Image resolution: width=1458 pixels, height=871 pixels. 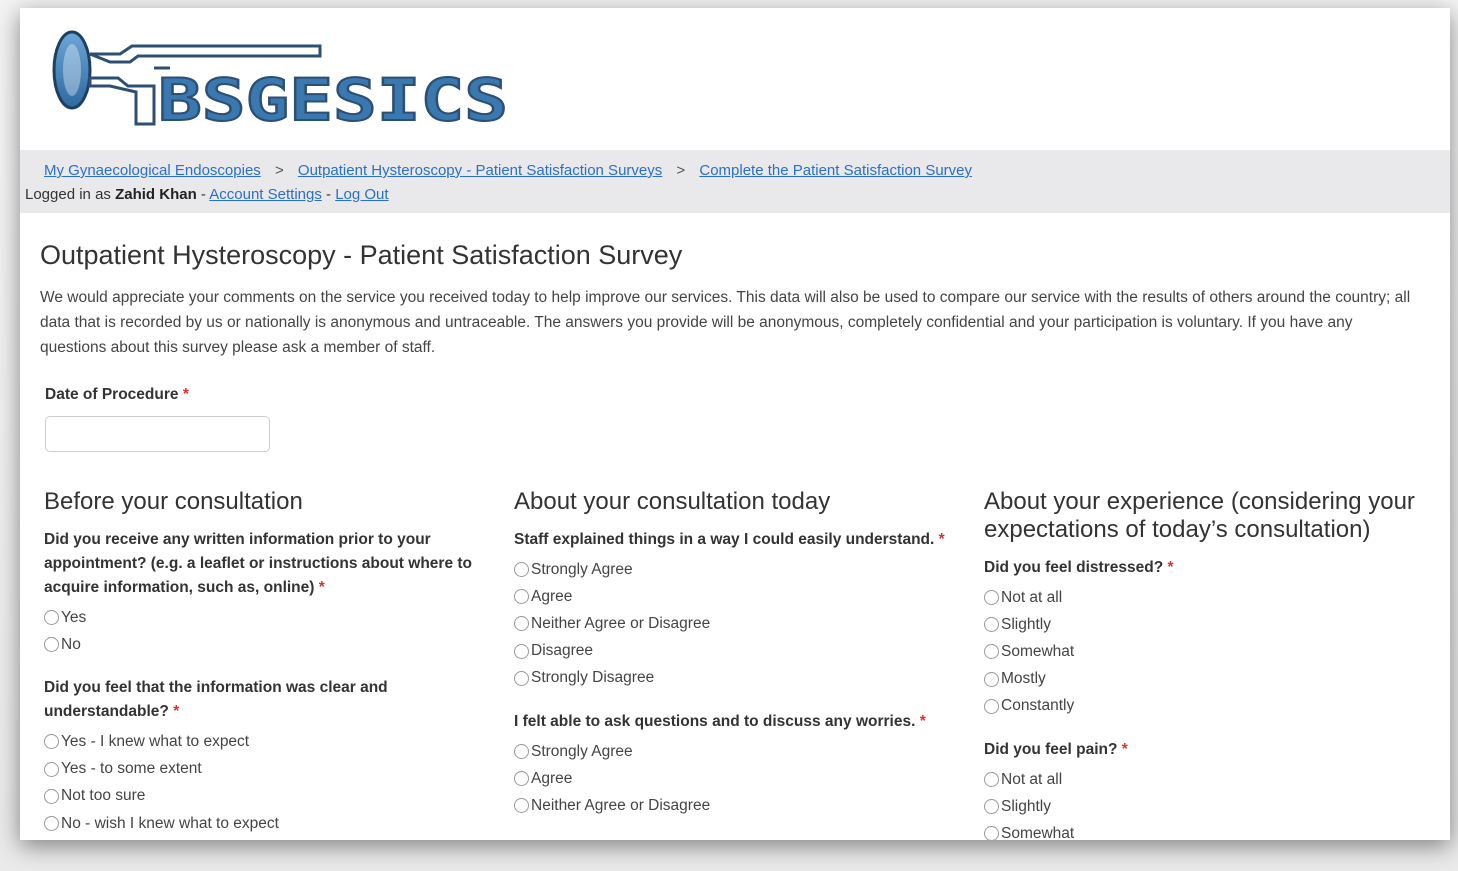 I want to click on radio-option: No - wish I knew what to expect, so click(x=269, y=823).